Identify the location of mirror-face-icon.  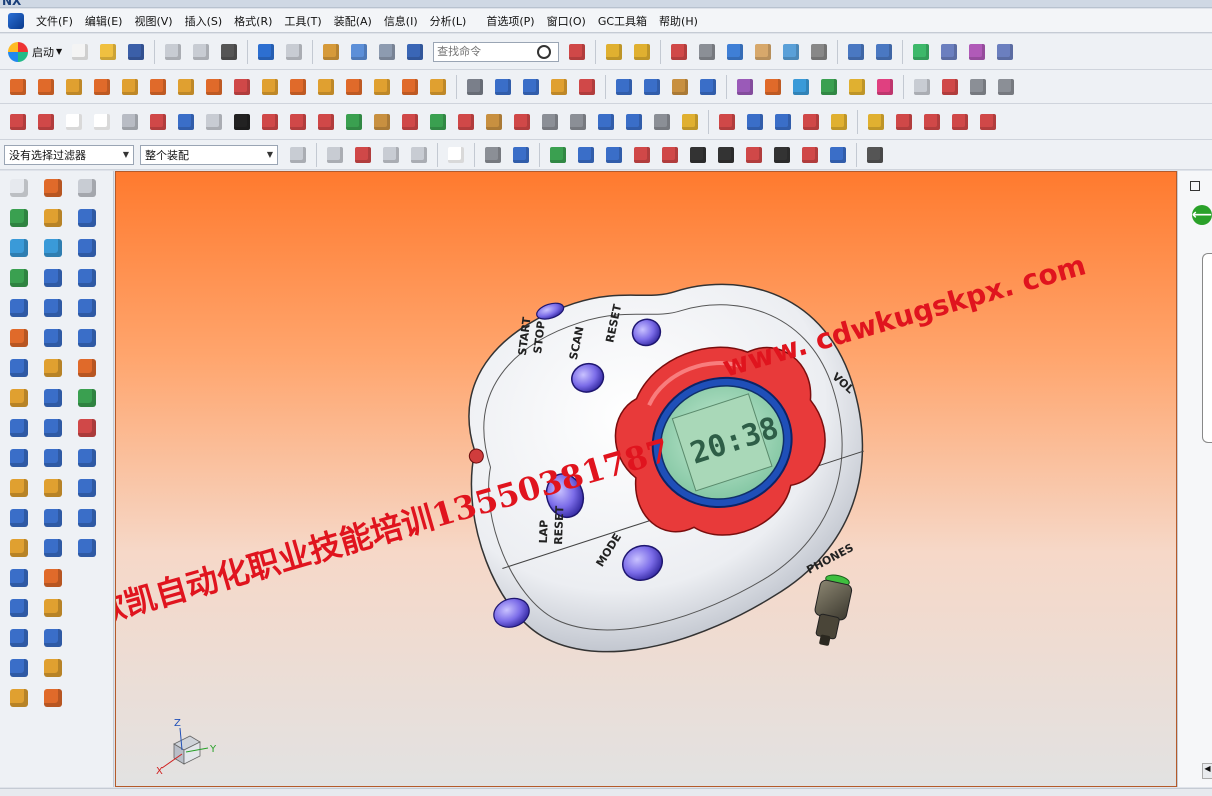
(53, 458).